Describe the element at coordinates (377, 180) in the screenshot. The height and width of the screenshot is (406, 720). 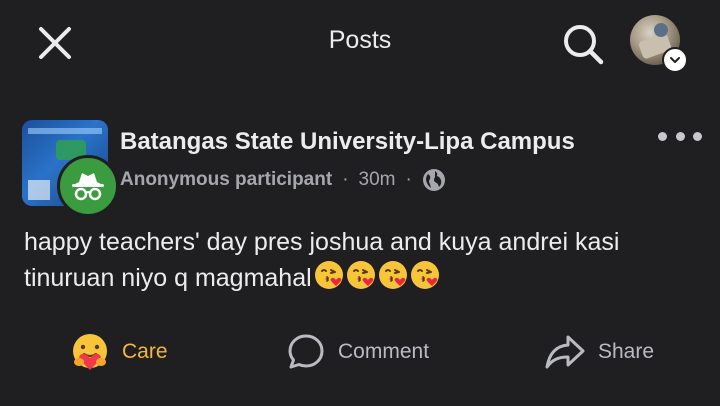
I see `post-time: 30m` at that location.